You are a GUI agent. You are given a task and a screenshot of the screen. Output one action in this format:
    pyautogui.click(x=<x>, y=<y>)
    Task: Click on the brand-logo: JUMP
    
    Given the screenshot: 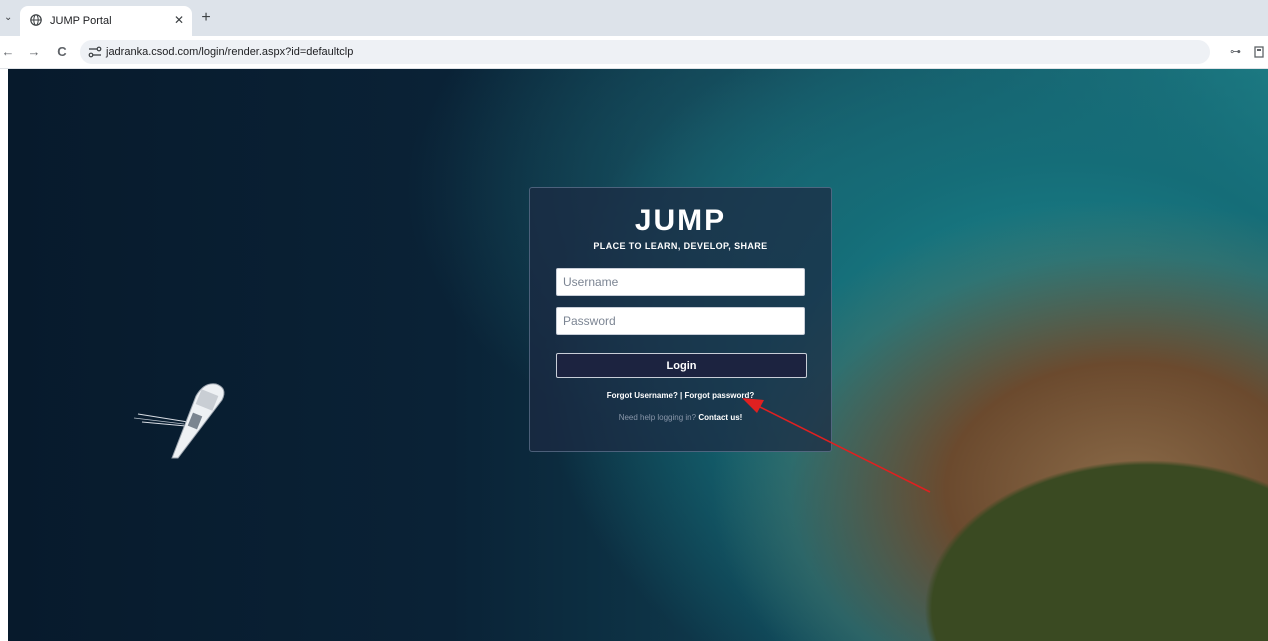 What is the action you would take?
    pyautogui.click(x=680, y=220)
    